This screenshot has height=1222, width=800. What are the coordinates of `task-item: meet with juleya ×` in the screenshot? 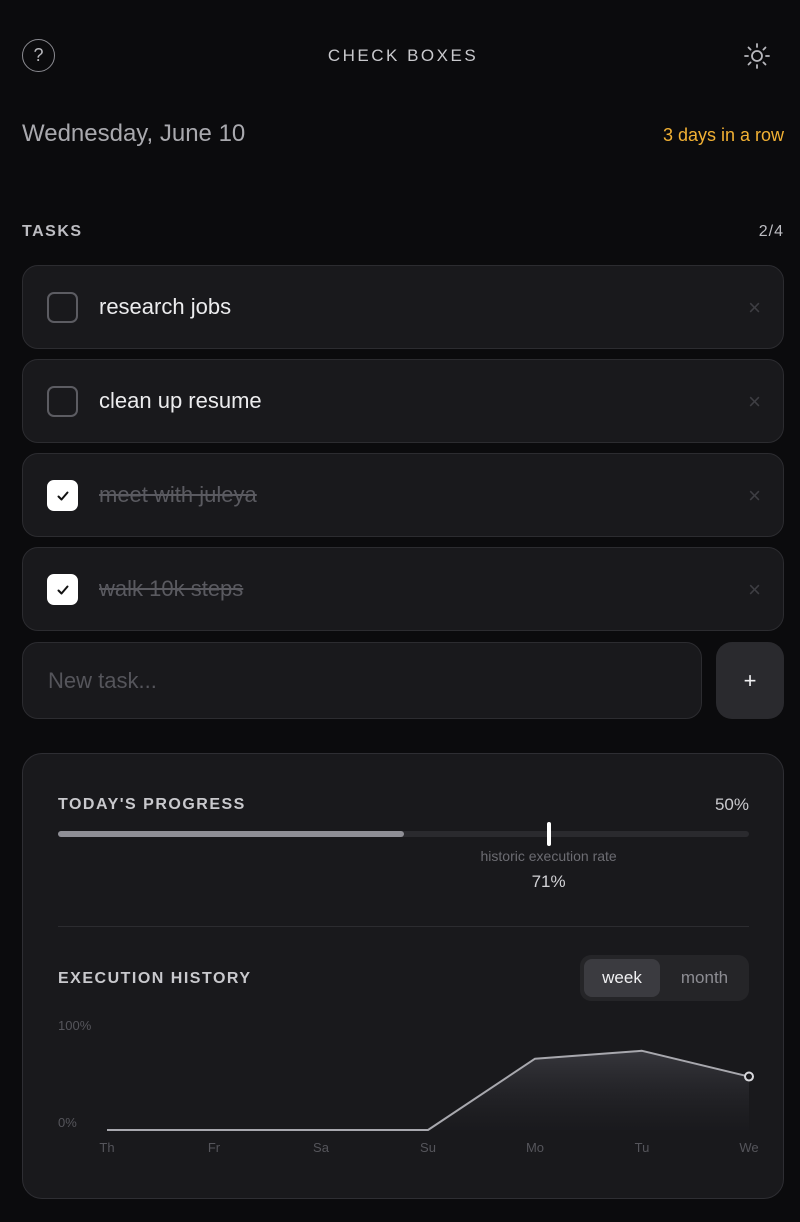 It's located at (403, 495).